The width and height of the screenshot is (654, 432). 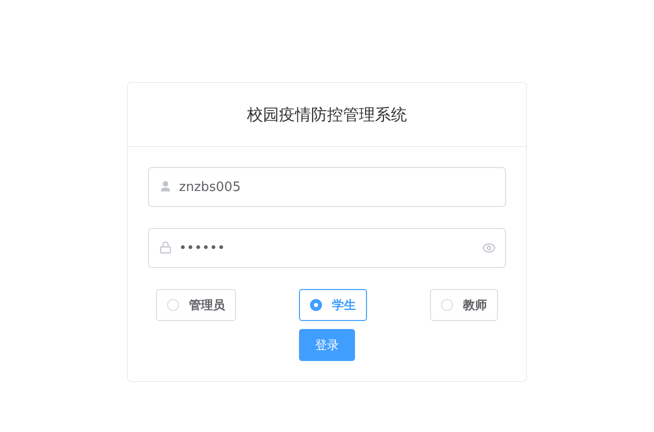 I want to click on password-field: ••••••, so click(x=327, y=248).